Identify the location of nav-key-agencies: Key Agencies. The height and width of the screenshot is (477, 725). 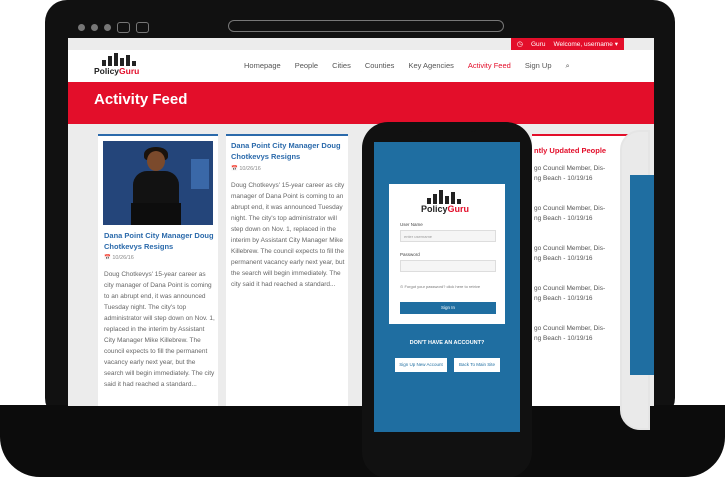
(430, 66).